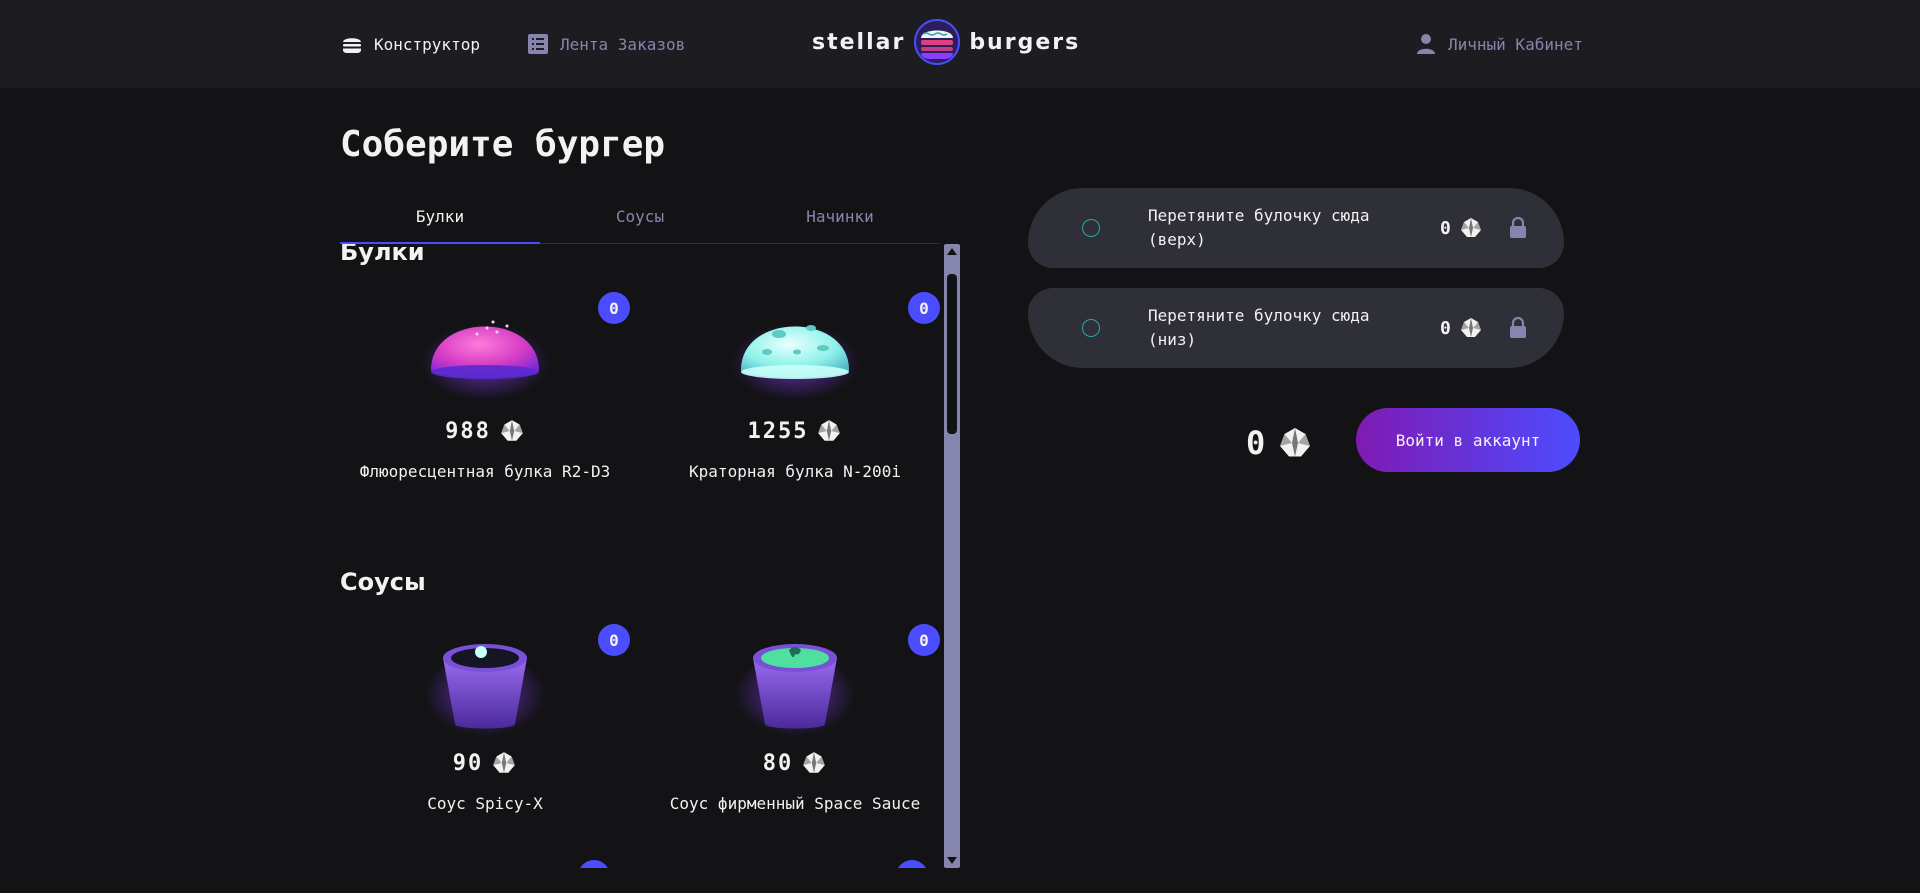  I want to click on ingredient-price-value: 90, so click(468, 763).